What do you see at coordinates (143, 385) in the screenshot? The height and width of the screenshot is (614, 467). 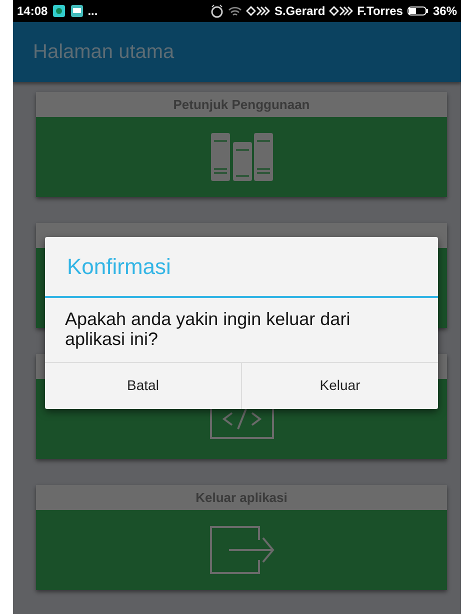 I see `dialog-button: Batal` at bounding box center [143, 385].